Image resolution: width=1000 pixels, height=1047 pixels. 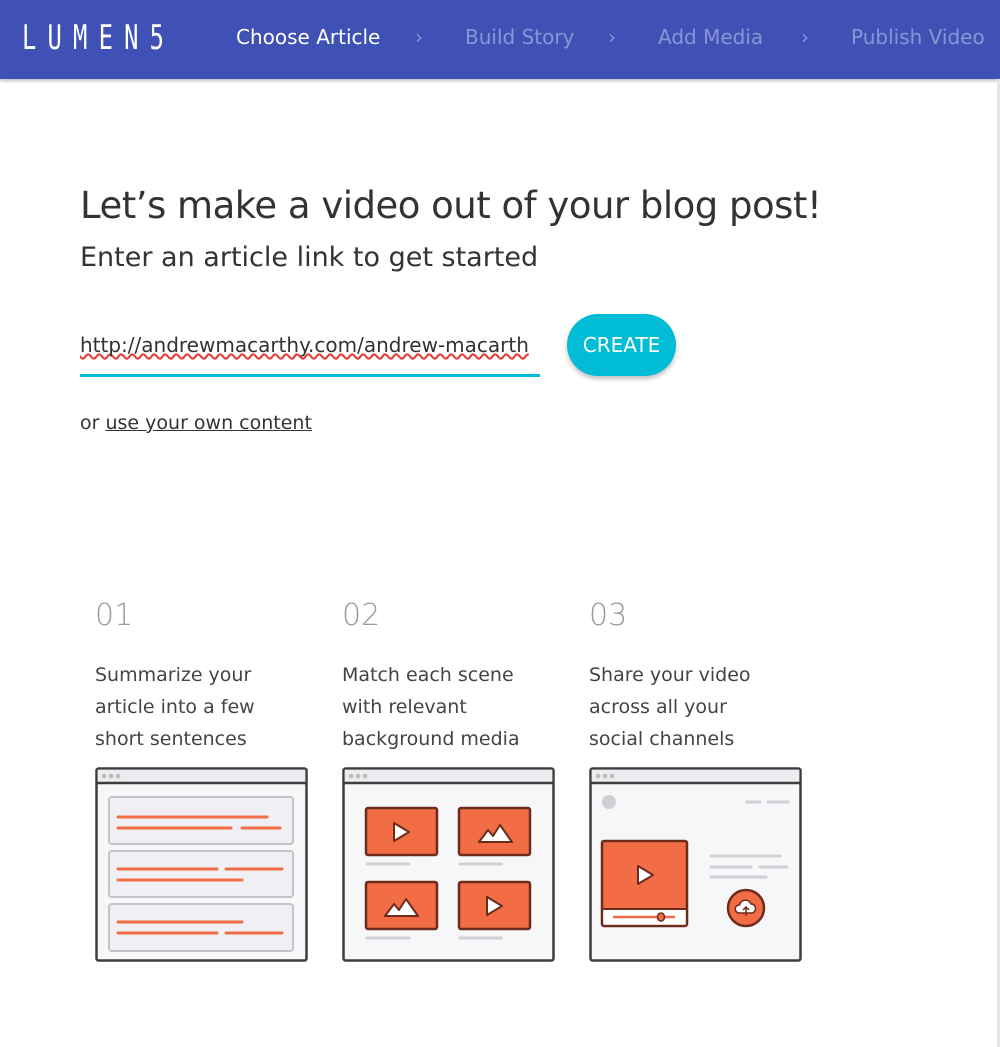 I want to click on nav-step-build-story: Build Story, so click(x=519, y=37).